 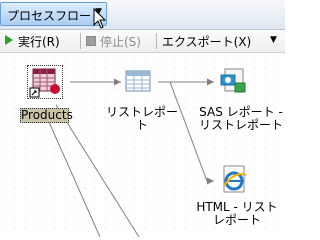 I want to click on list-report-node, so click(x=138, y=82).